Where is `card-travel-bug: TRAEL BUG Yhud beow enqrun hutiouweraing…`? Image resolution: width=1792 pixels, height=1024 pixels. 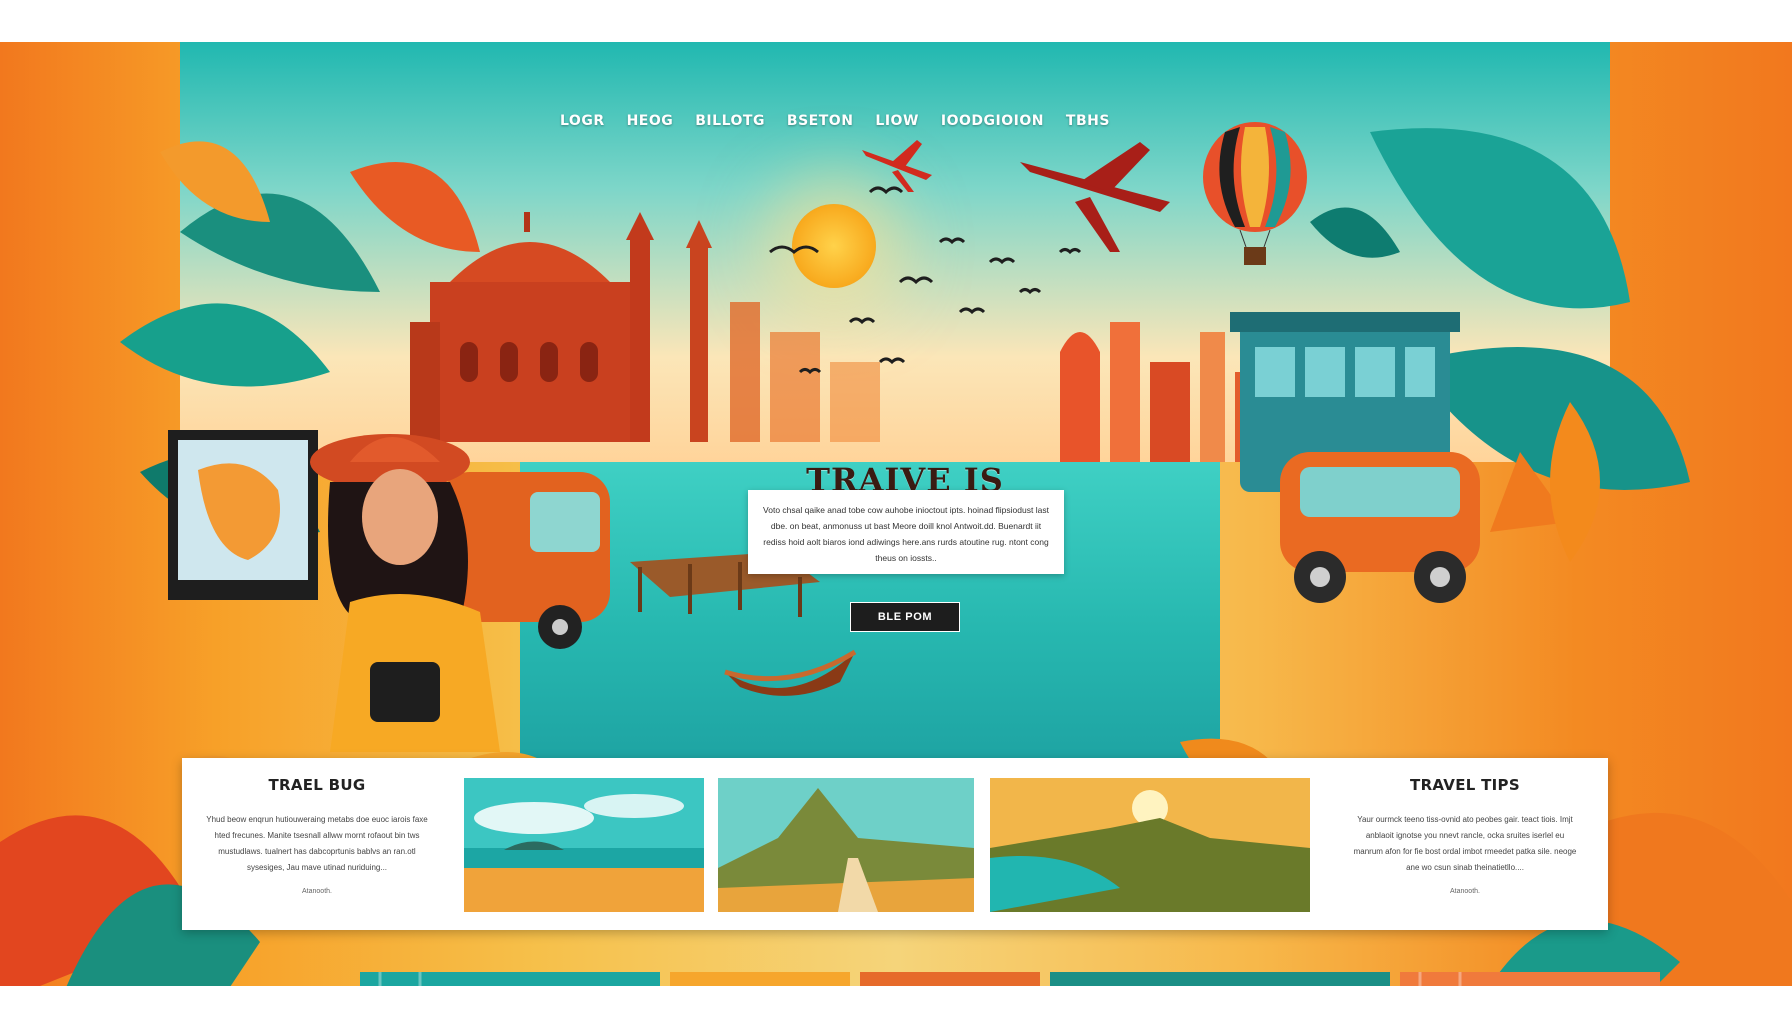 card-travel-bug: TRAEL BUG Yhud beow enqrun hutiouweraing… is located at coordinates (317, 844).